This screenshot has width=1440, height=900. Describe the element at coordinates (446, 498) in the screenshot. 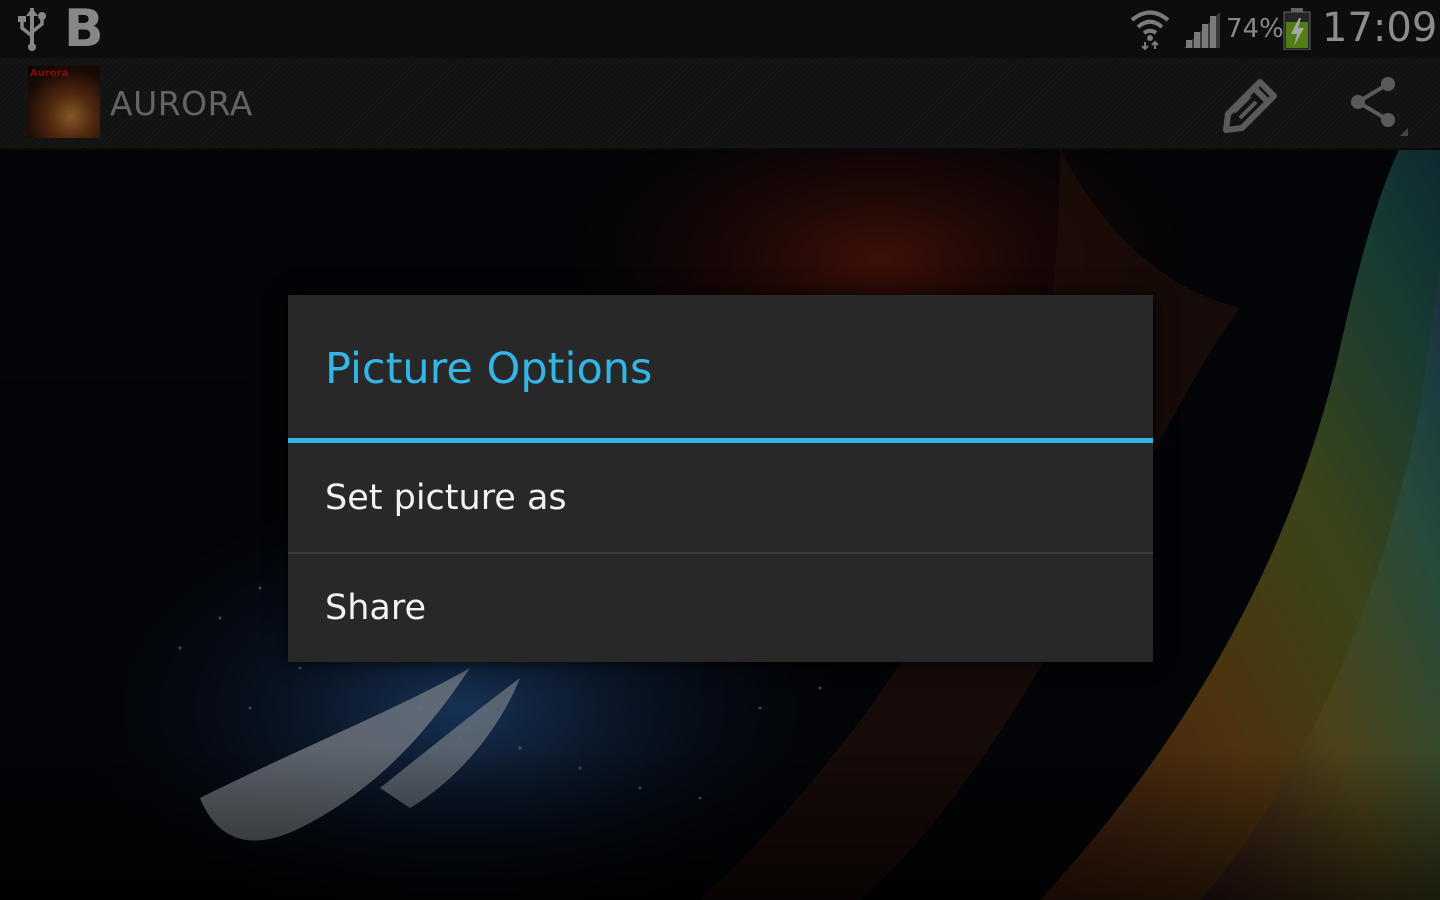

I see `set-picture-as-label: Set picture as` at that location.